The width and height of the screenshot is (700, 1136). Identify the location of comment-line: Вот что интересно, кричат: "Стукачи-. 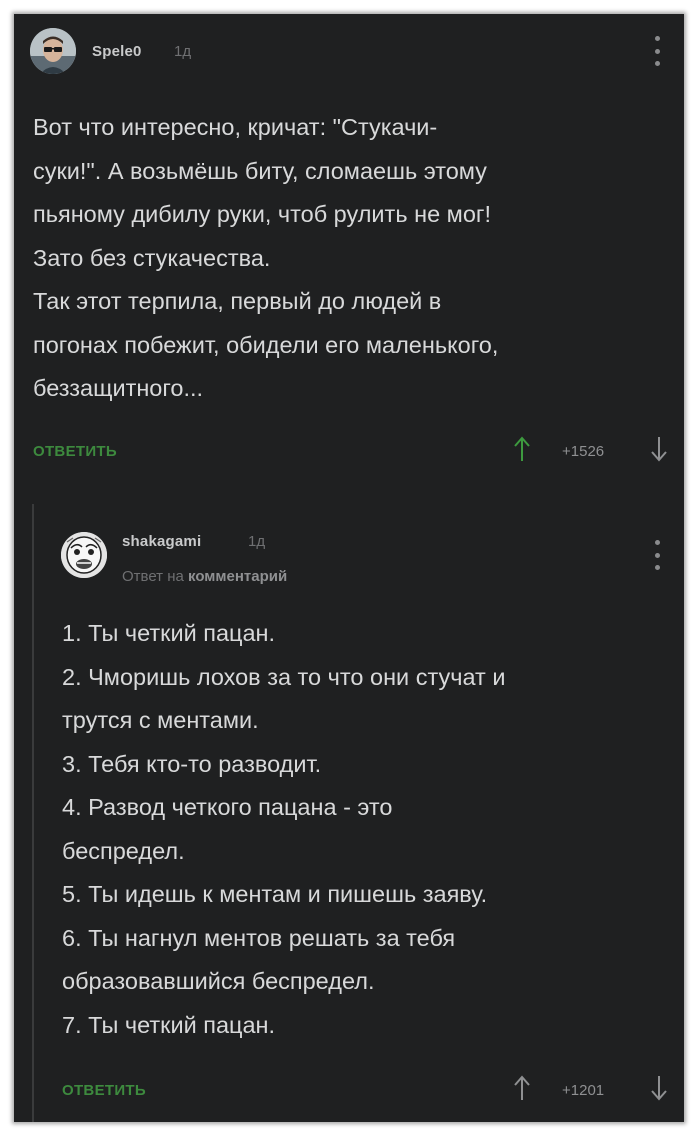
(235, 127).